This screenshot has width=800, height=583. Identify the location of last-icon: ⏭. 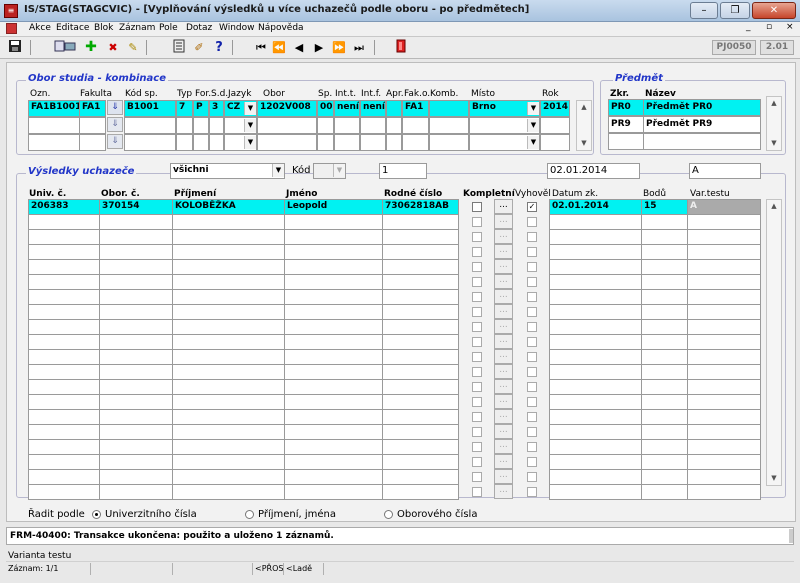
(359, 47).